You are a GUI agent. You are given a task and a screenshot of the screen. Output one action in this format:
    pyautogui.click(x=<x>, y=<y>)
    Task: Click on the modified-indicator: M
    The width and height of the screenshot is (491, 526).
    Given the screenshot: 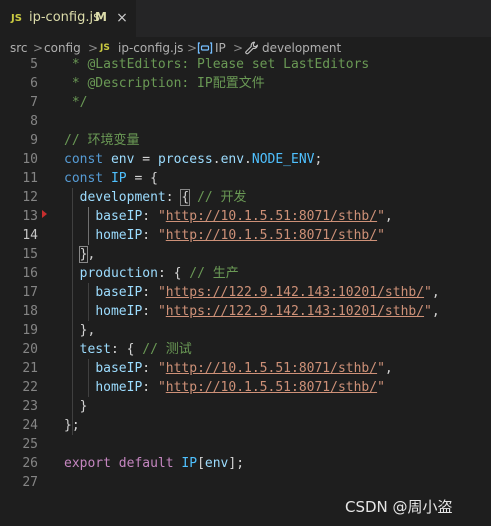 What is the action you would take?
    pyautogui.click(x=101, y=17)
    